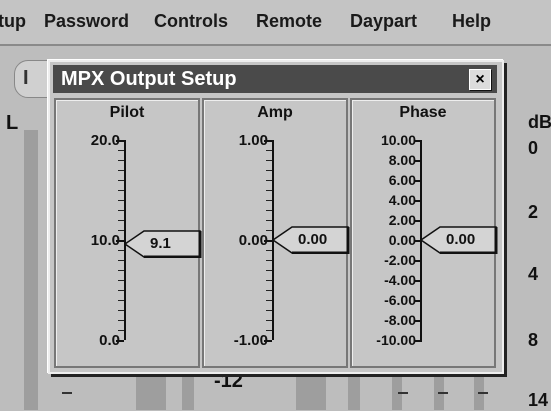 The image size is (551, 411). What do you see at coordinates (533, 340) in the screenshot?
I see `db-scale-label: 8` at bounding box center [533, 340].